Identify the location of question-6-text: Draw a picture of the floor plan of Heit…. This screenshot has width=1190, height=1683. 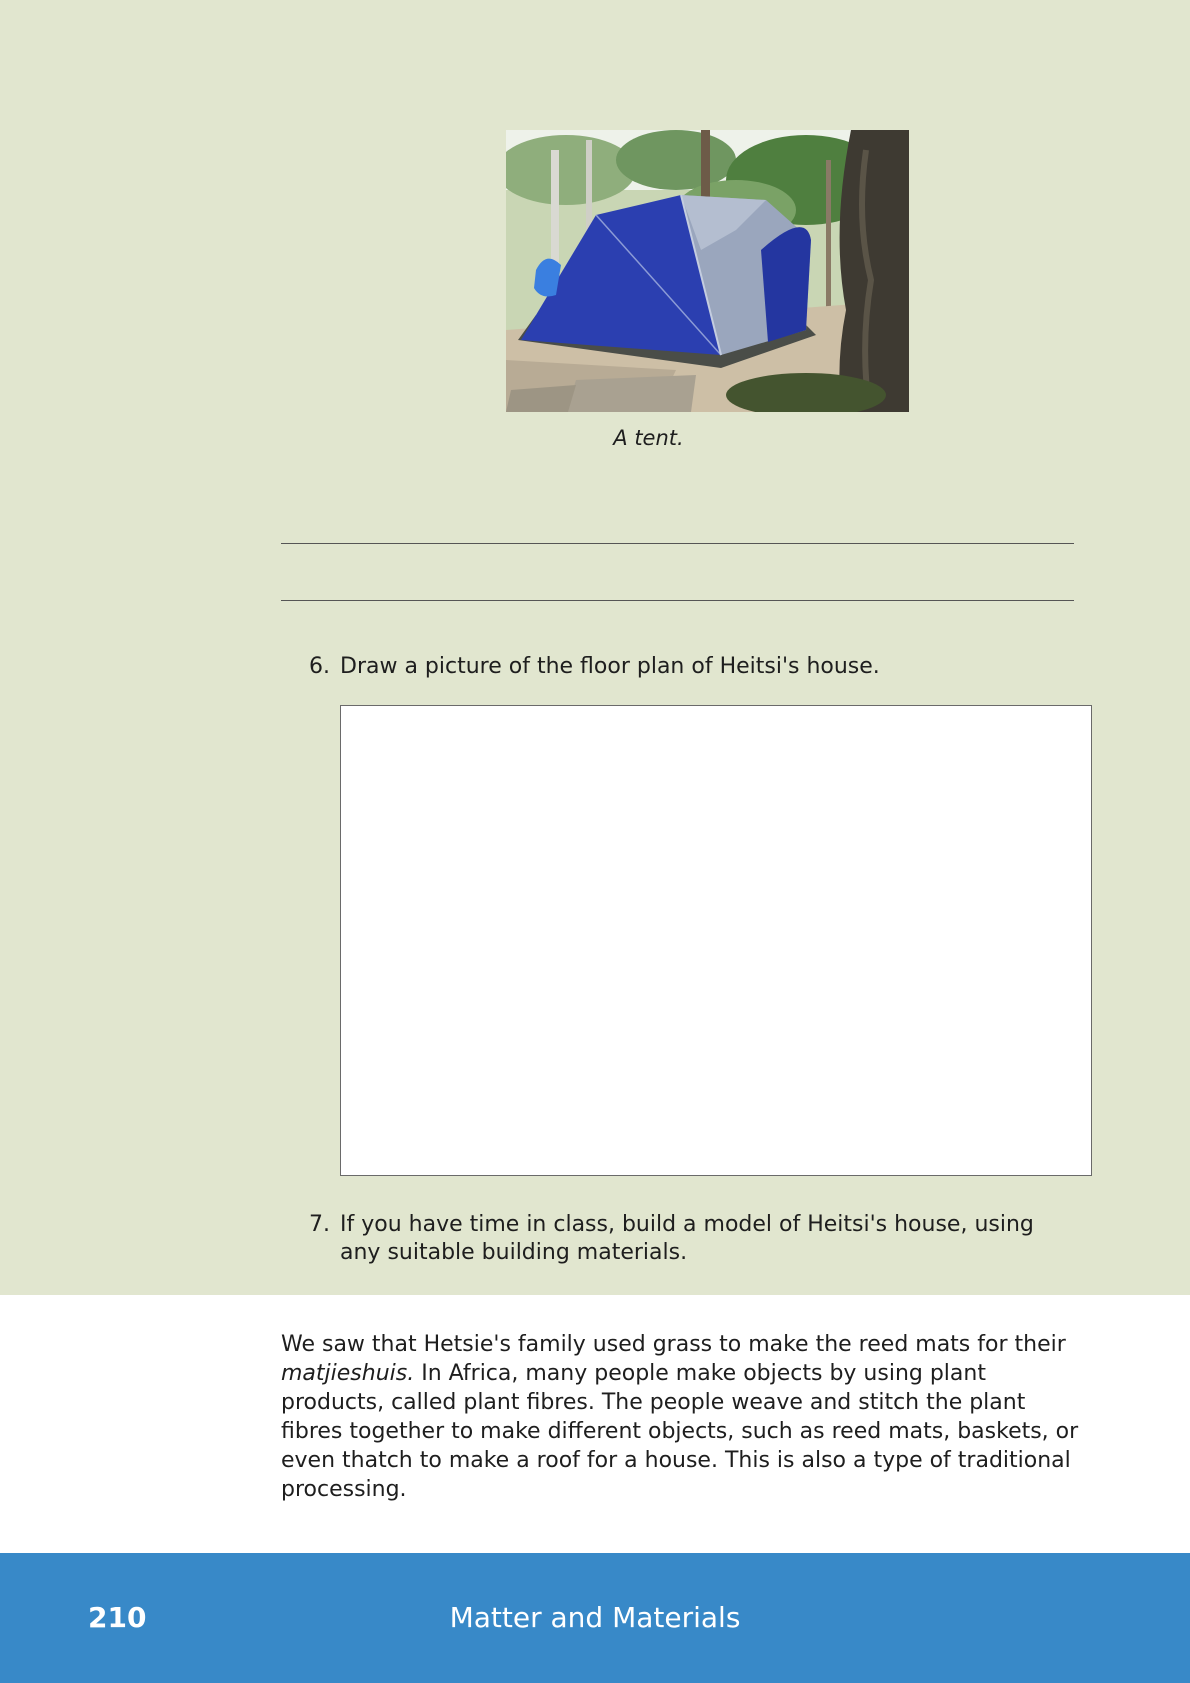
(610, 666).